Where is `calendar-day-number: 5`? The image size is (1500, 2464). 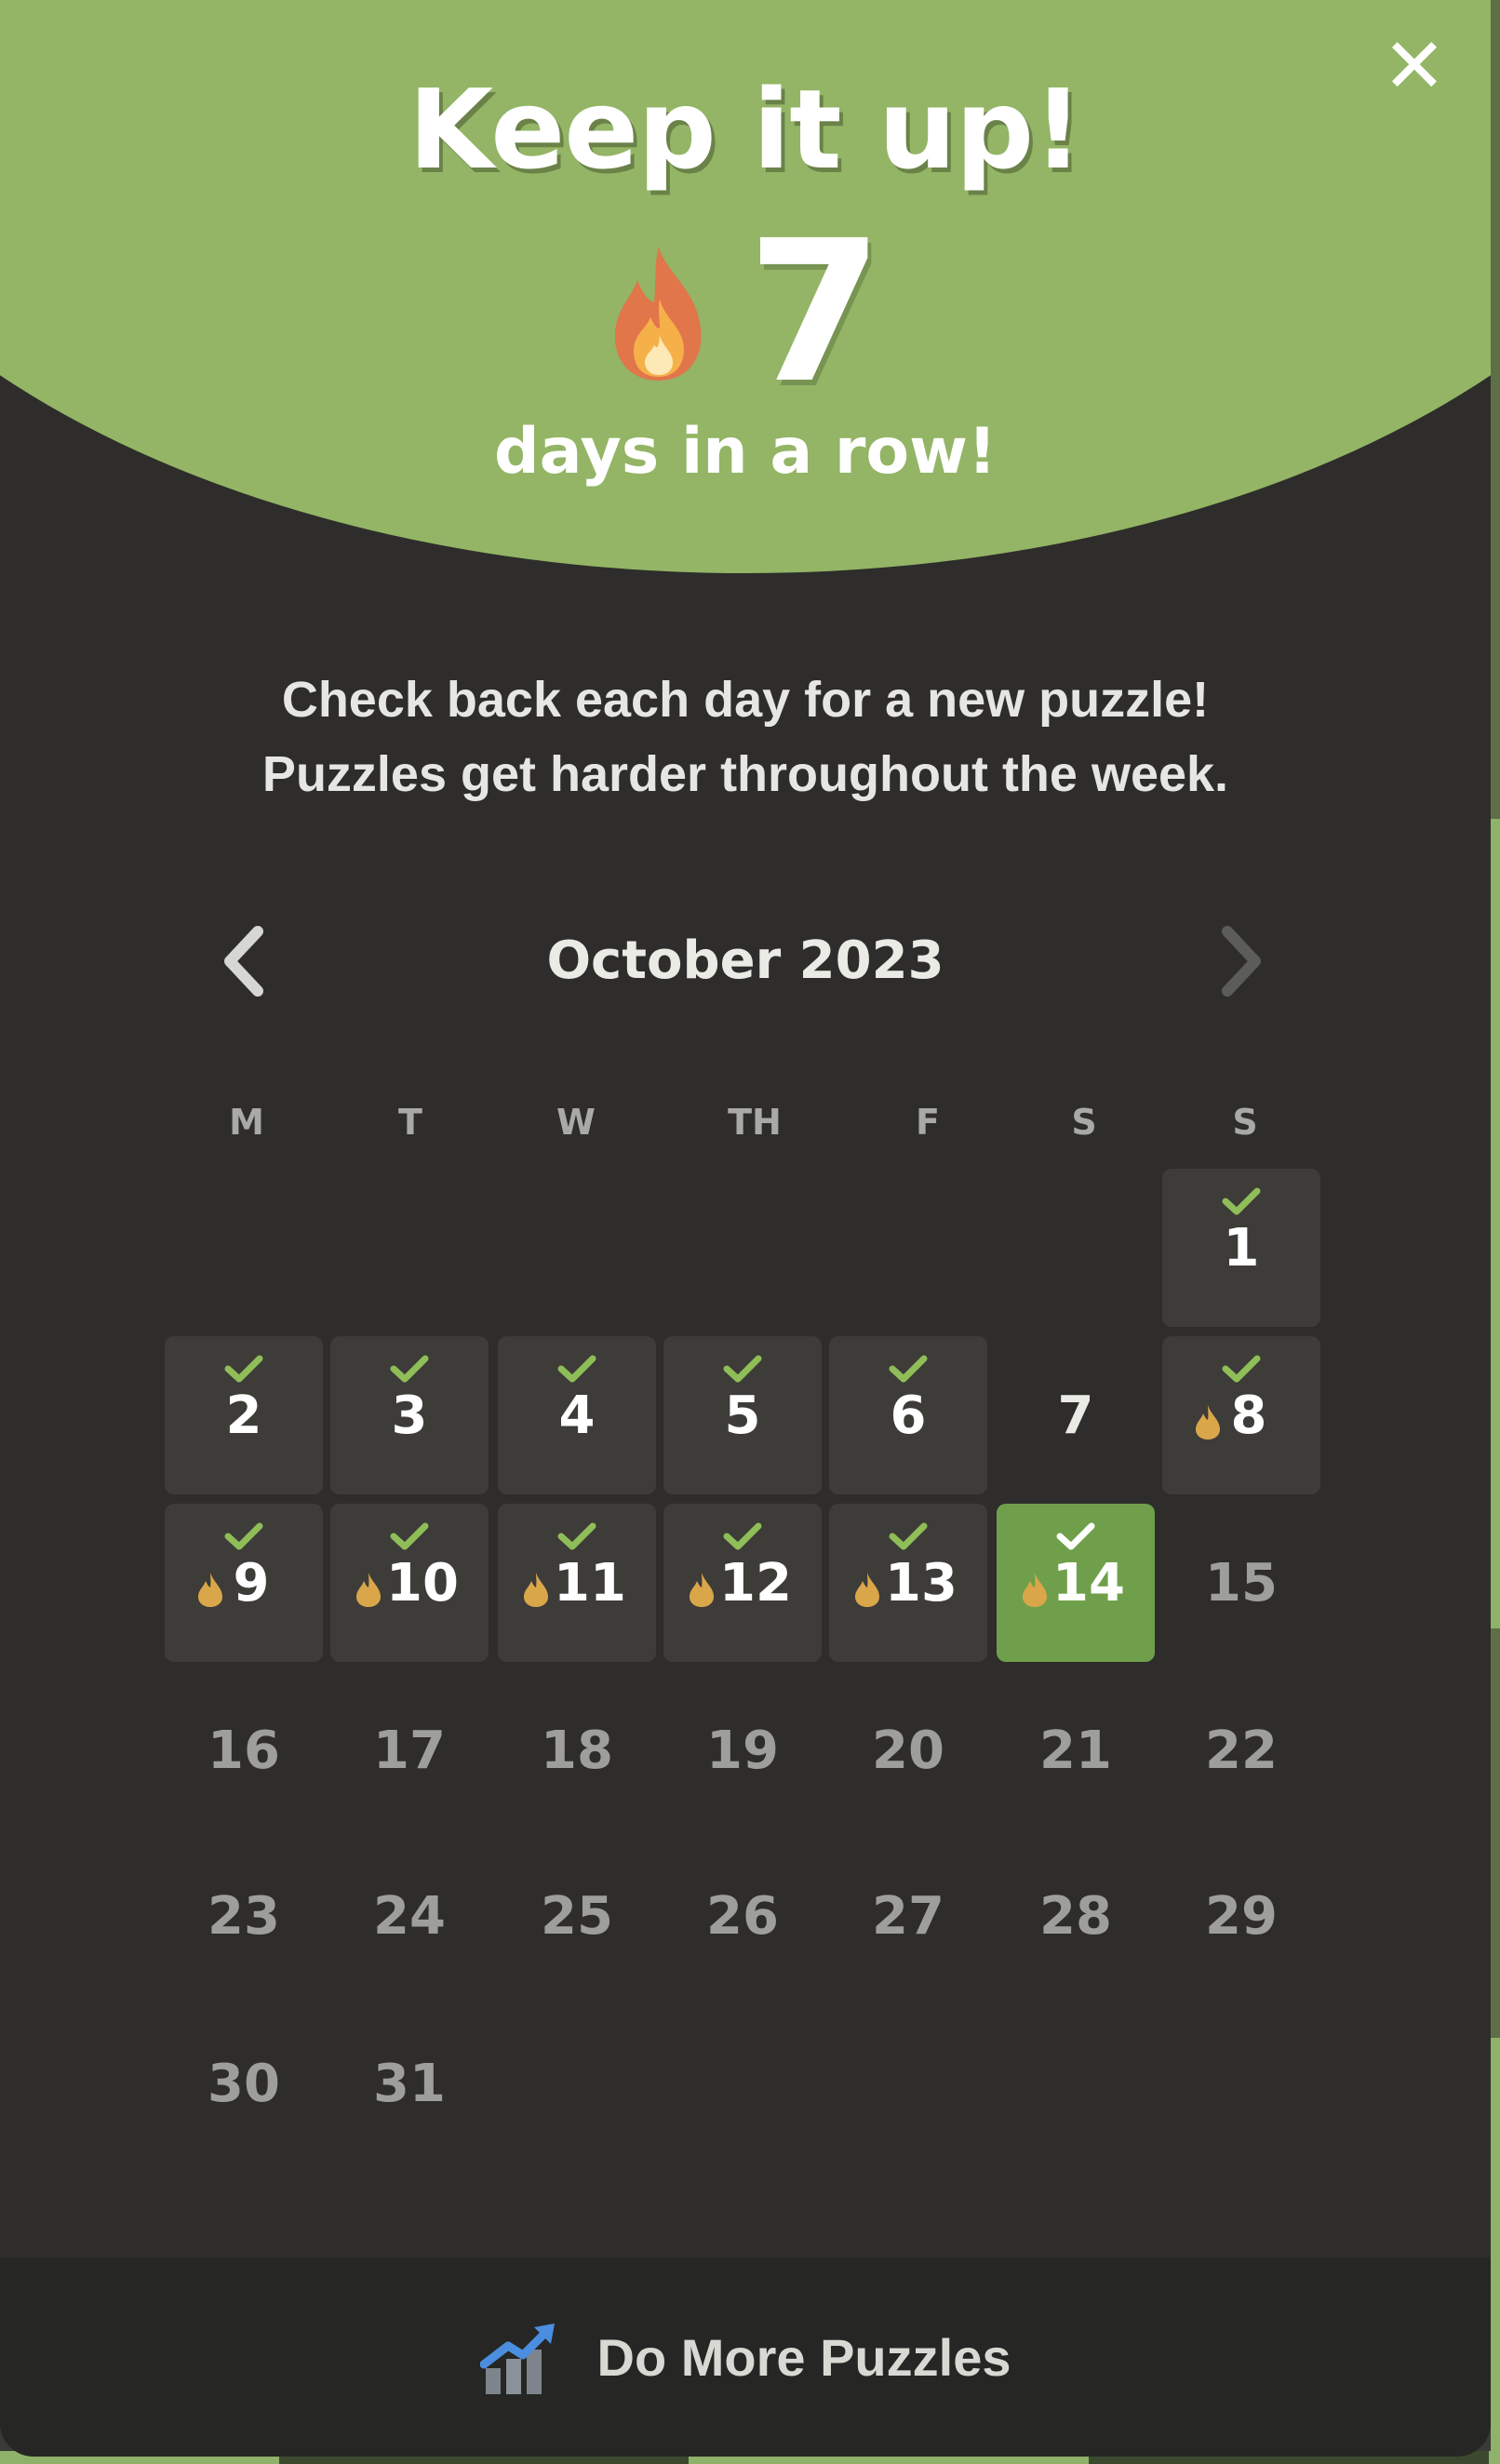
calendar-day-number: 5 is located at coordinates (742, 1416).